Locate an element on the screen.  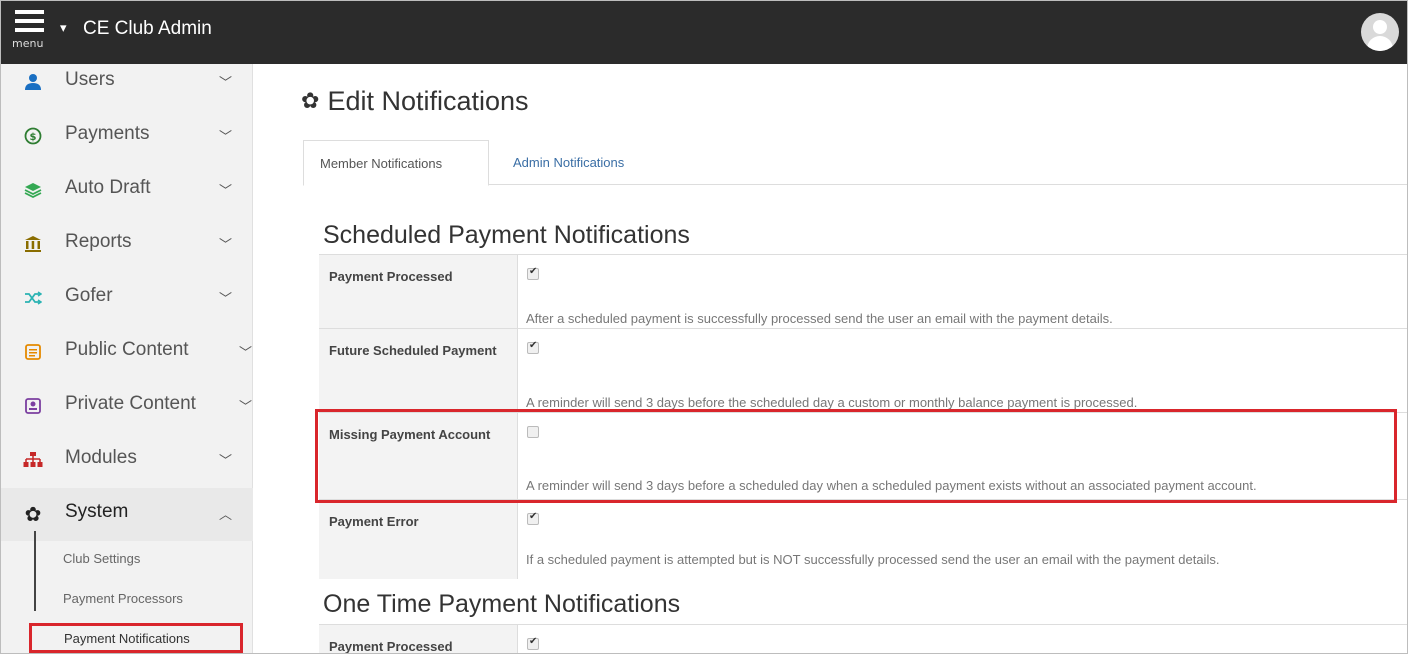
sidebar-item-system: ✿ System ︿ is located at coordinates (127, 514).